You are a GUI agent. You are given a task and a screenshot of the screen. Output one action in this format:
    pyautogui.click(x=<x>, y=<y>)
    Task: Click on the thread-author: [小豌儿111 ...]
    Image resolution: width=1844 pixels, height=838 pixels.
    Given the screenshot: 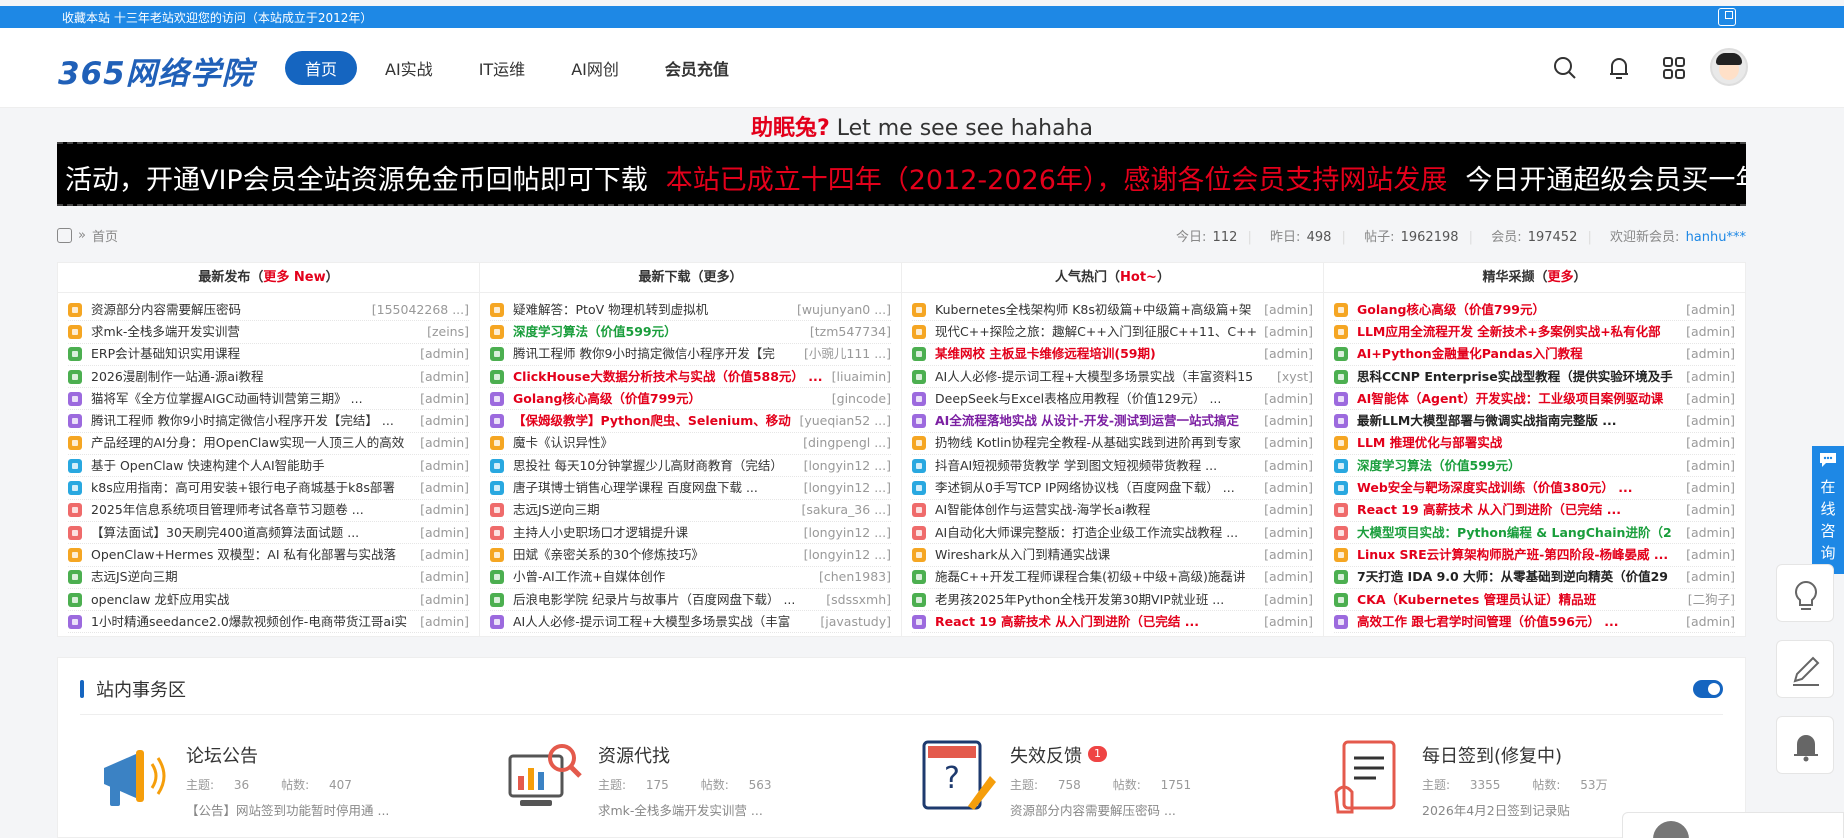 What is the action you would take?
    pyautogui.click(x=847, y=354)
    